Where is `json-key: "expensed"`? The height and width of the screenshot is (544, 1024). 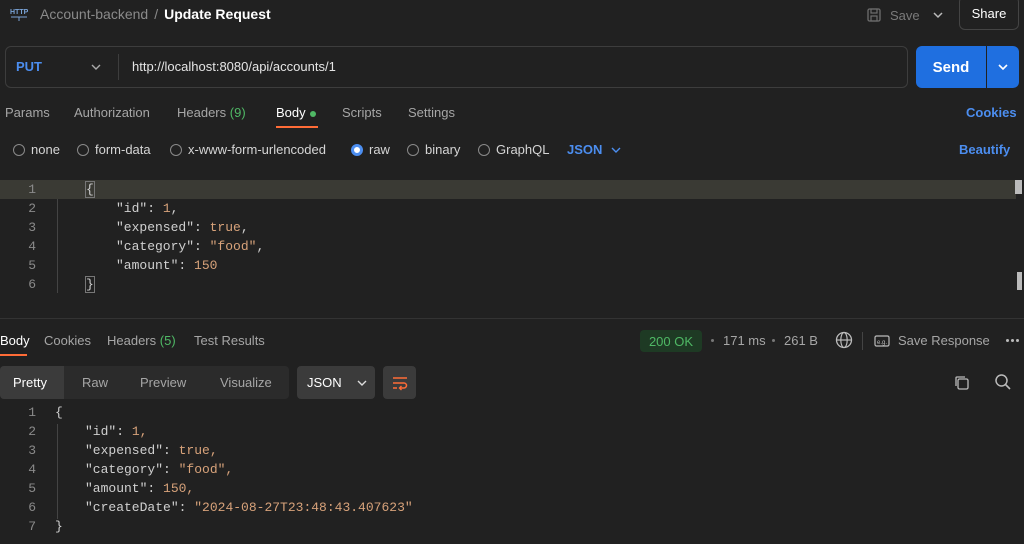
json-key: "expensed" is located at coordinates (124, 450).